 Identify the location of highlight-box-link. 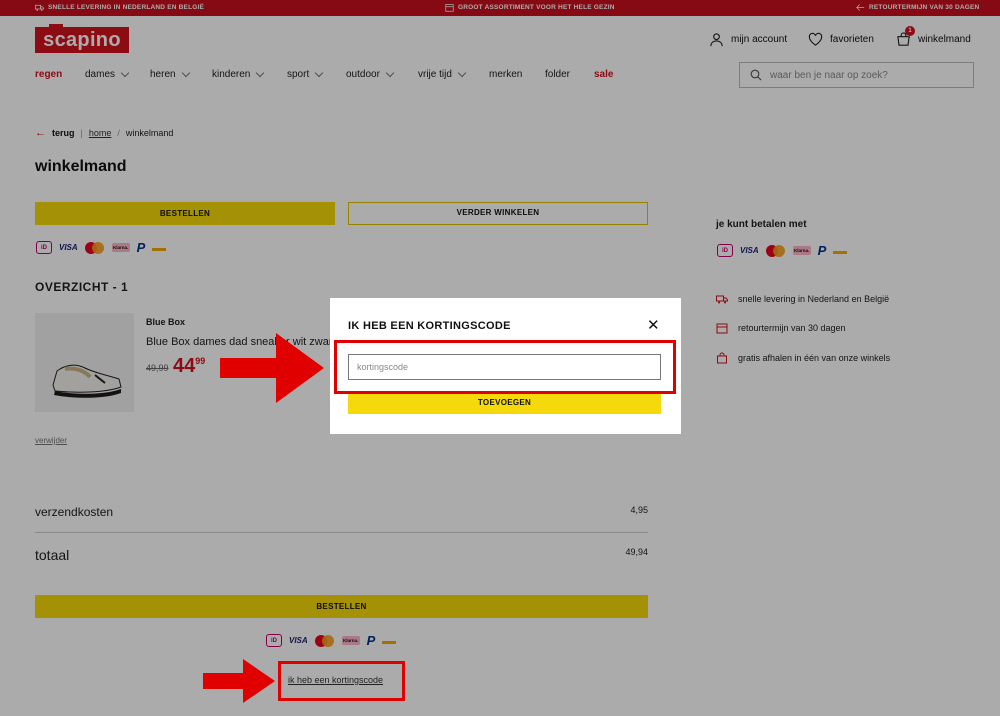
(341, 681).